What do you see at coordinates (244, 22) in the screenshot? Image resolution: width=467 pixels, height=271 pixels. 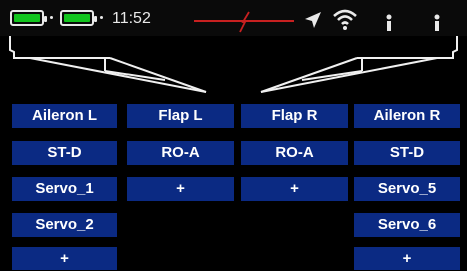 I see `signal-break-icon` at bounding box center [244, 22].